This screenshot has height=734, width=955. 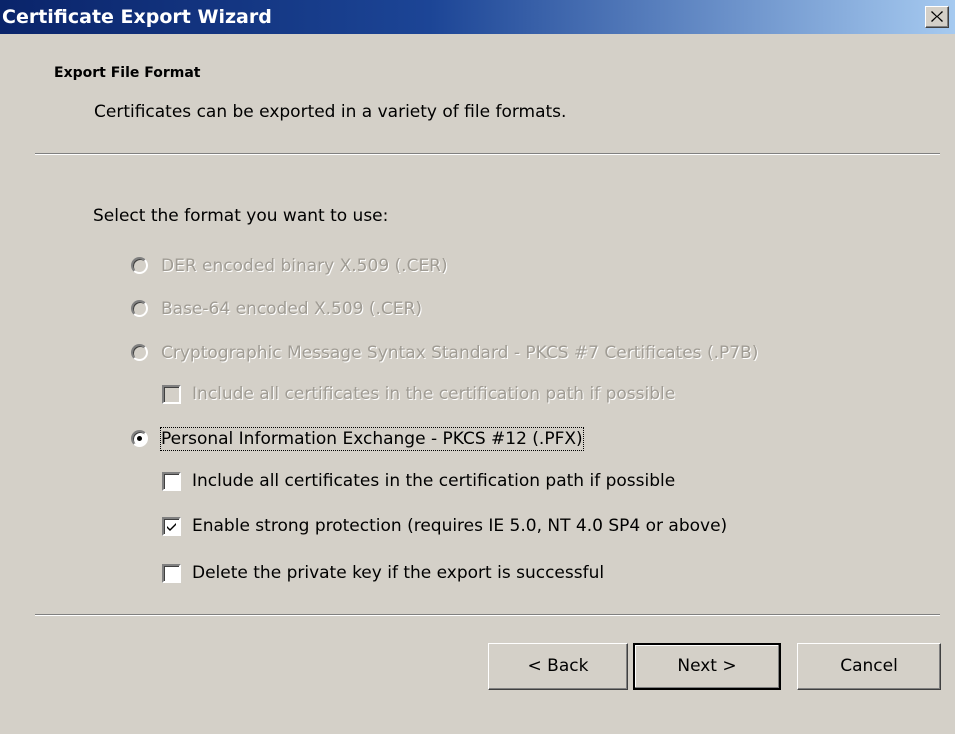 I want to click on footer-divider, so click(x=487, y=615).